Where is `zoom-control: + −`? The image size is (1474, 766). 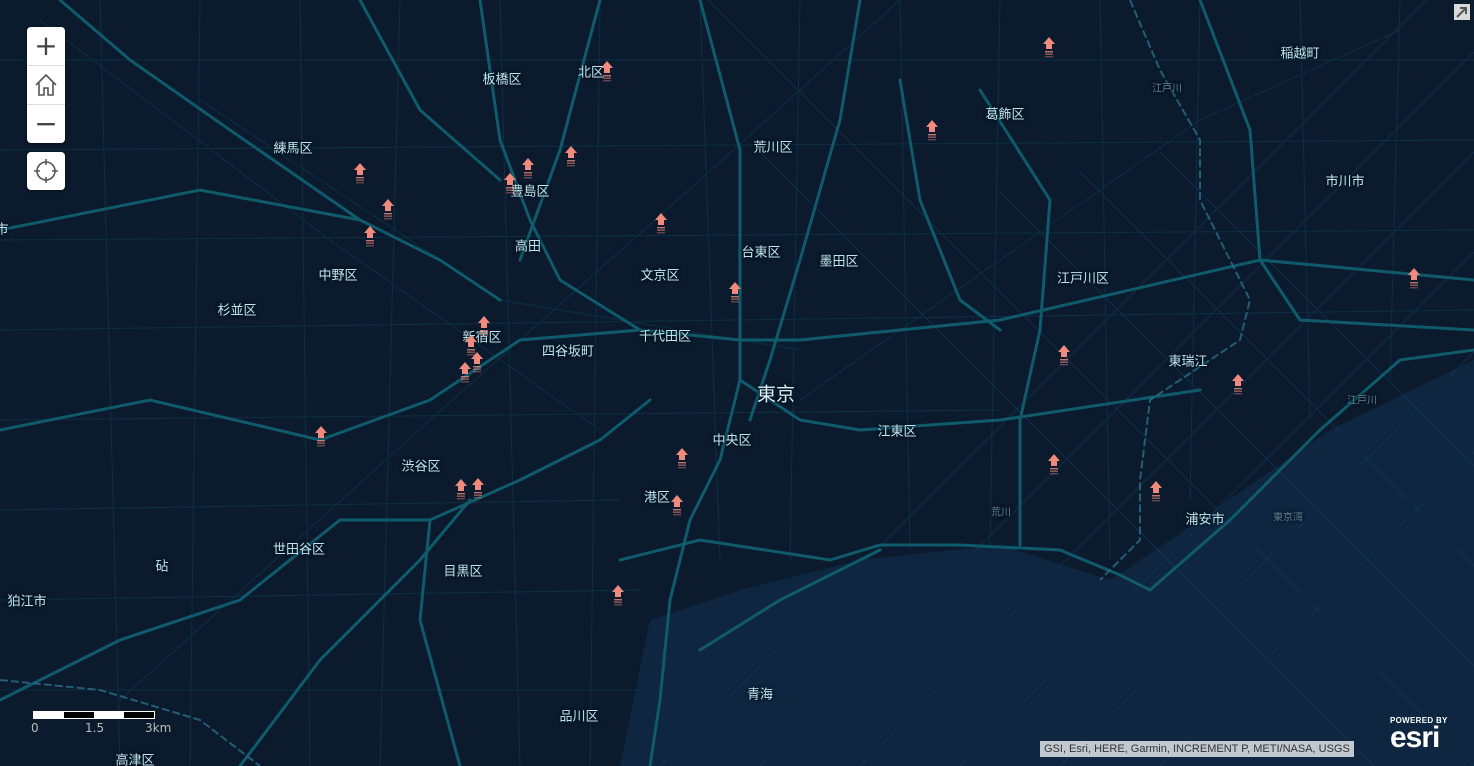
zoom-control: + − is located at coordinates (46, 85).